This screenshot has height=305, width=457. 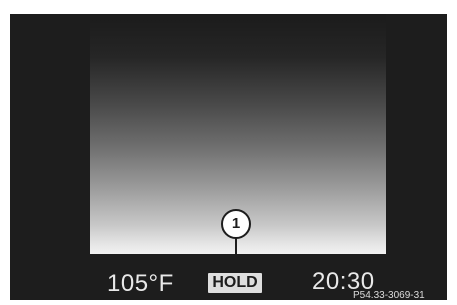 What do you see at coordinates (389, 295) in the screenshot?
I see `figure-reference-code: P54.33-3069-31` at bounding box center [389, 295].